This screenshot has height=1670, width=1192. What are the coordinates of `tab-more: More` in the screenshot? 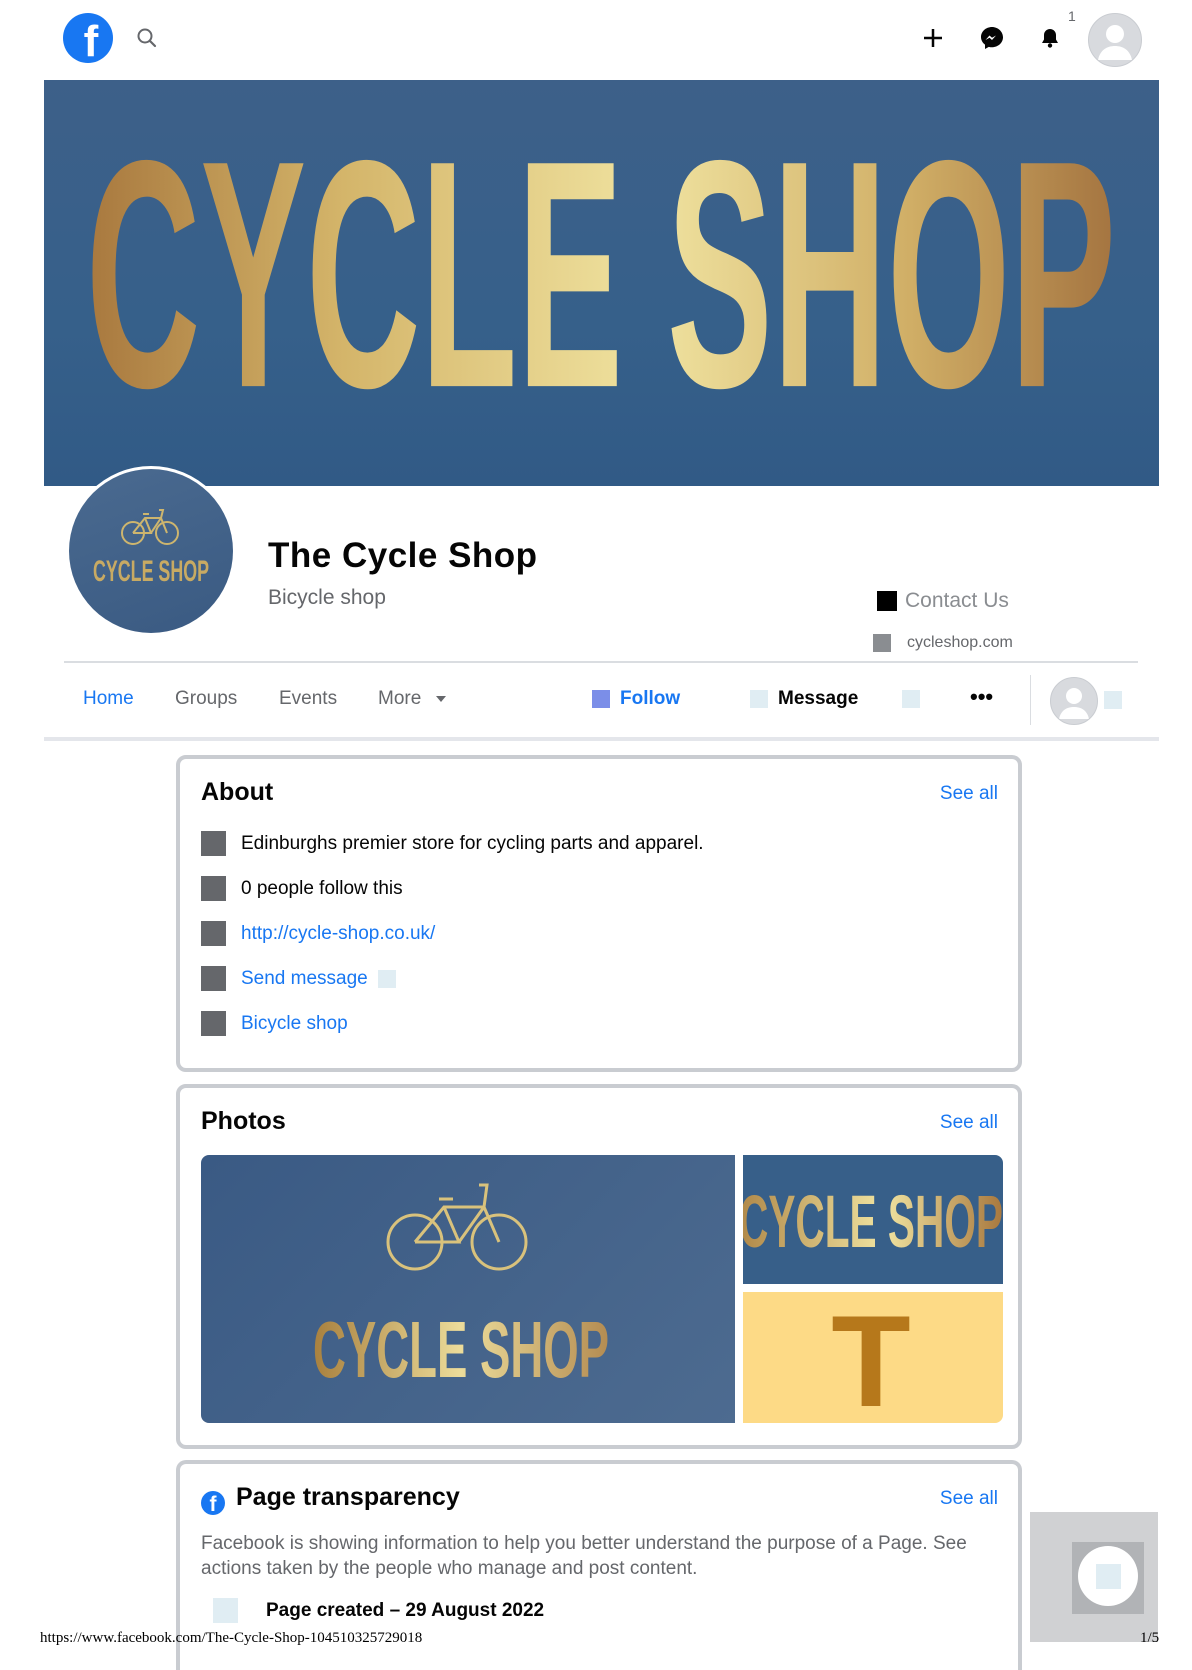 It's located at (412, 699).